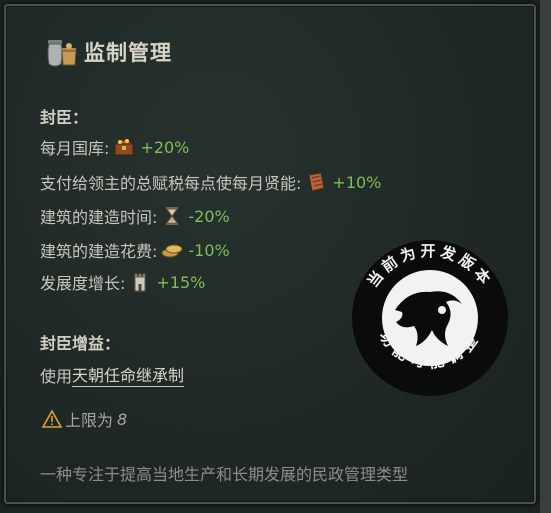  Describe the element at coordinates (128, 374) in the screenshot. I see `succession-link: 天朝任命继承制` at that location.